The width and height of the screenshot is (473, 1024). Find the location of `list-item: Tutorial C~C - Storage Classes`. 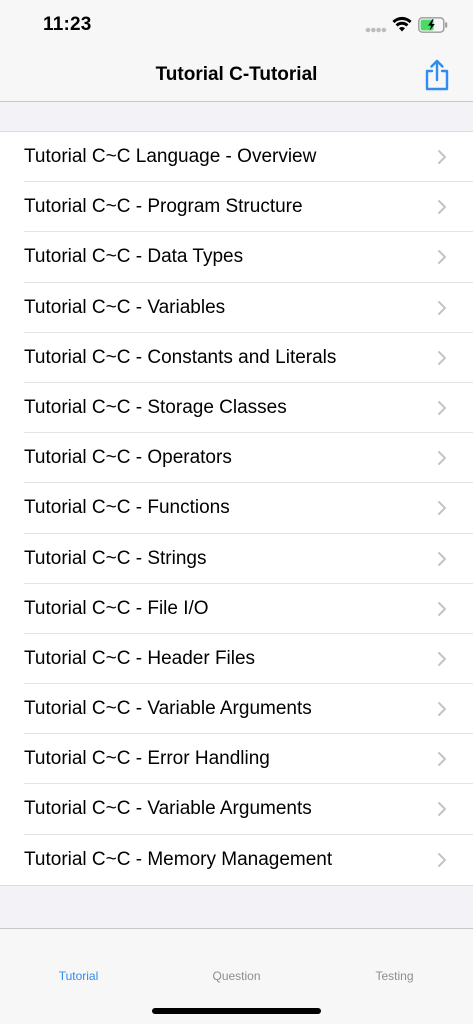

list-item: Tutorial C~C - Storage Classes is located at coordinates (236, 408).